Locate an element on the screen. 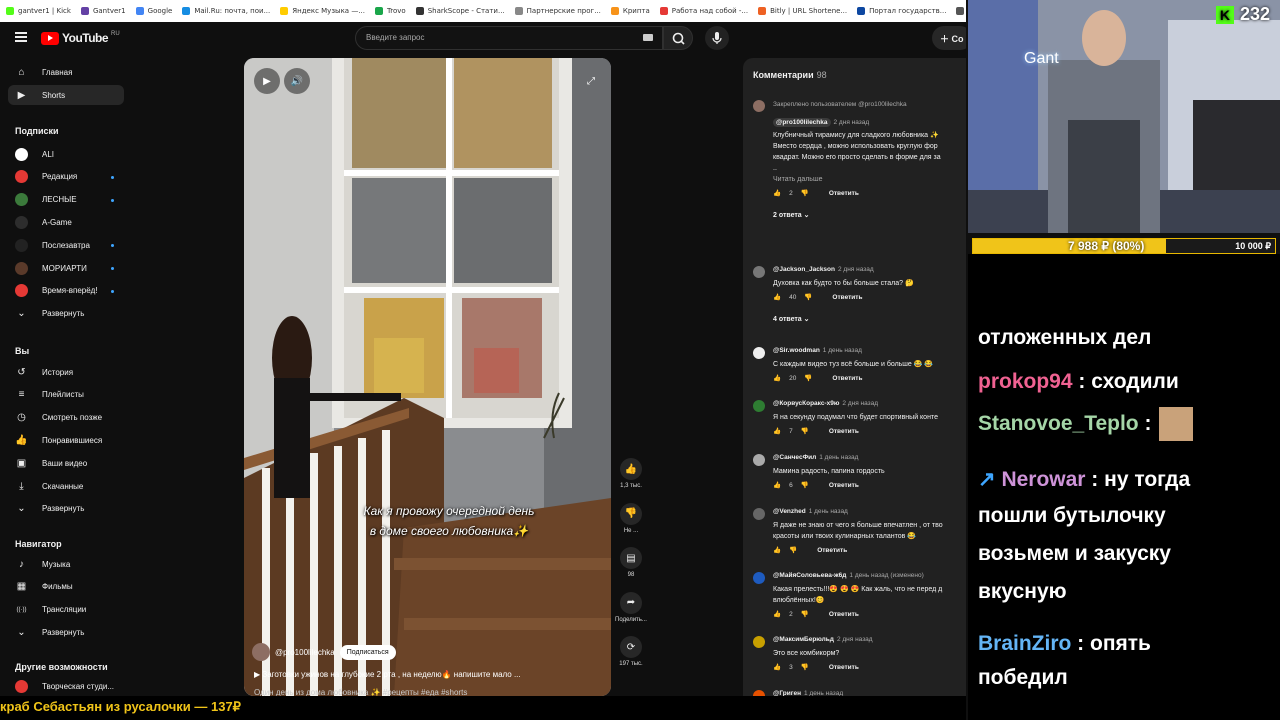 The image size is (1280, 720). comment-author: @МаксимБерюльд is located at coordinates (803, 639).